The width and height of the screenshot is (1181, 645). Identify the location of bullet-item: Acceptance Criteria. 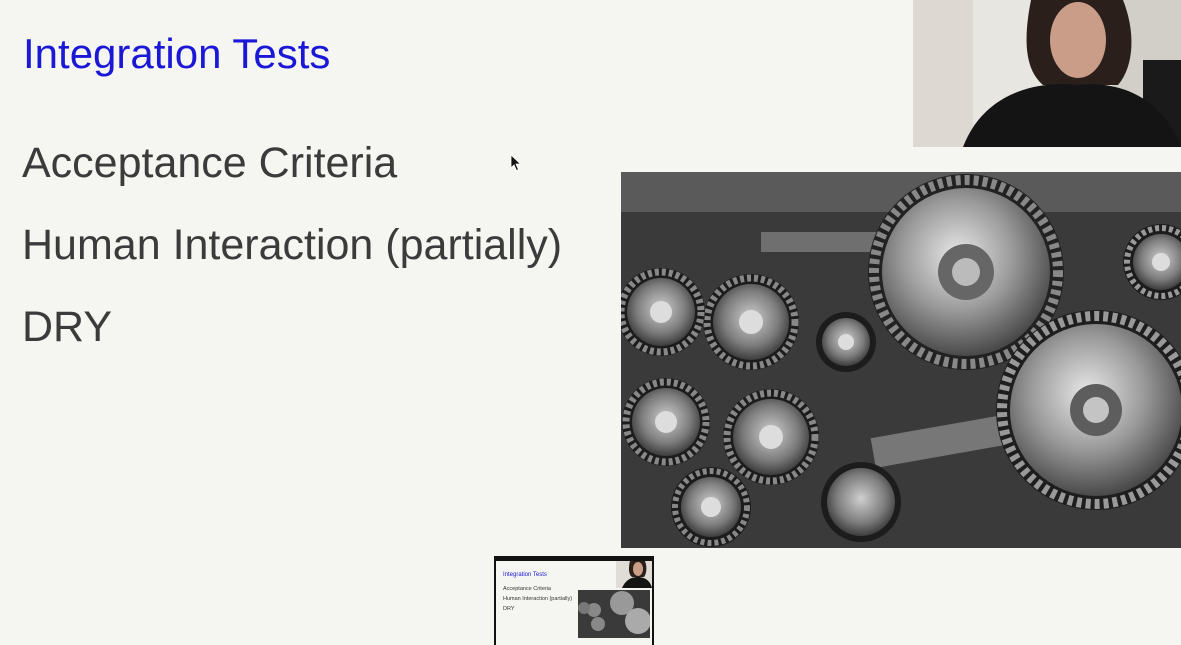
(210, 163).